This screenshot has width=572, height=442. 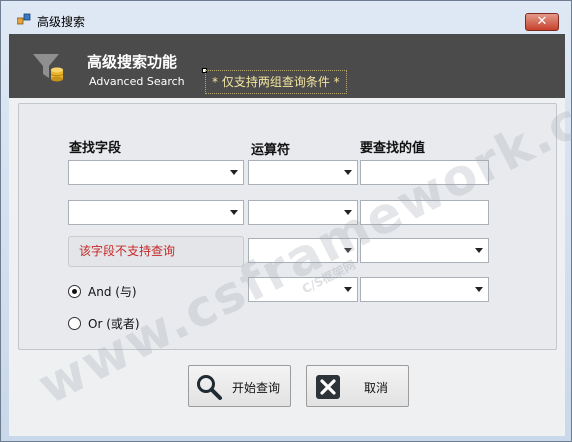 I want to click on funnel-database-icon, so click(x=48, y=68).